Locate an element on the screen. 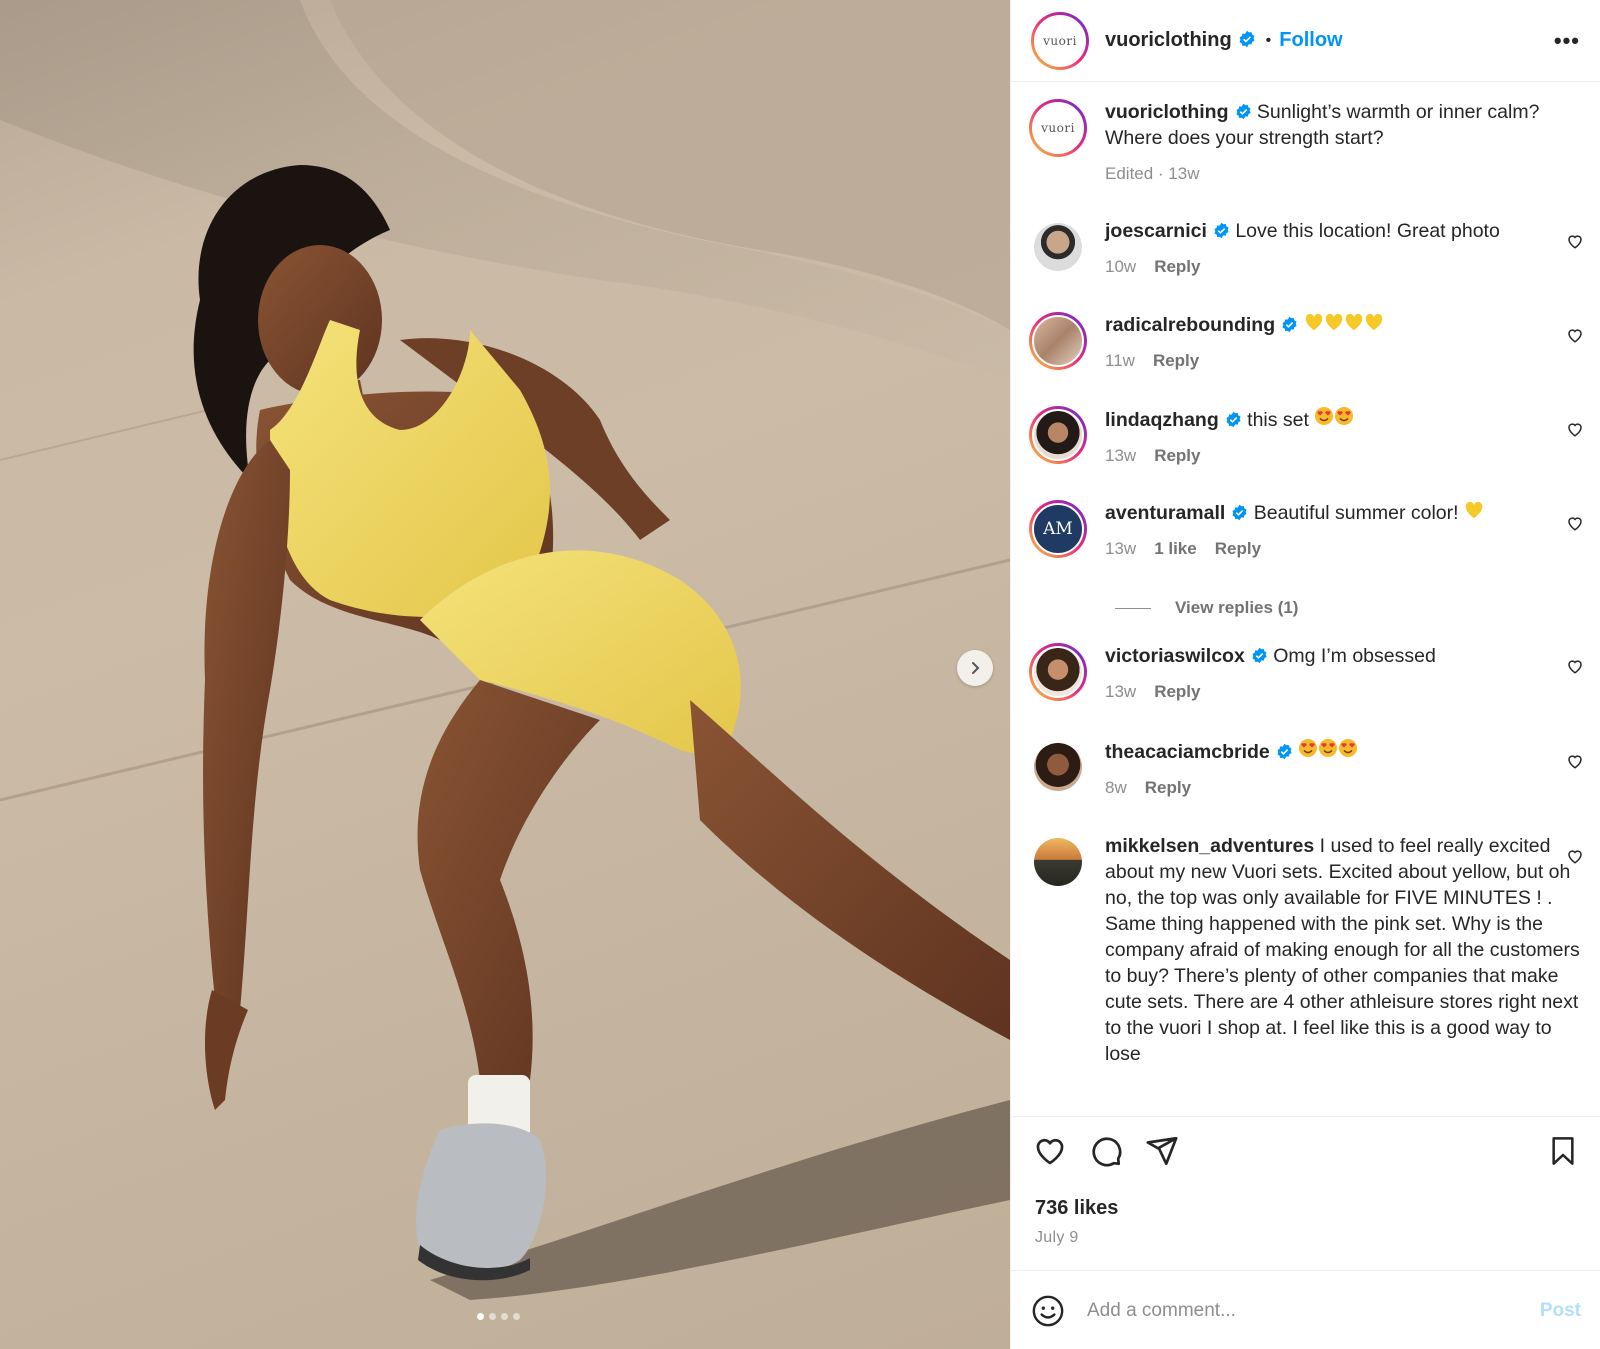  emoji-picker-icon is located at coordinates (1048, 1311).